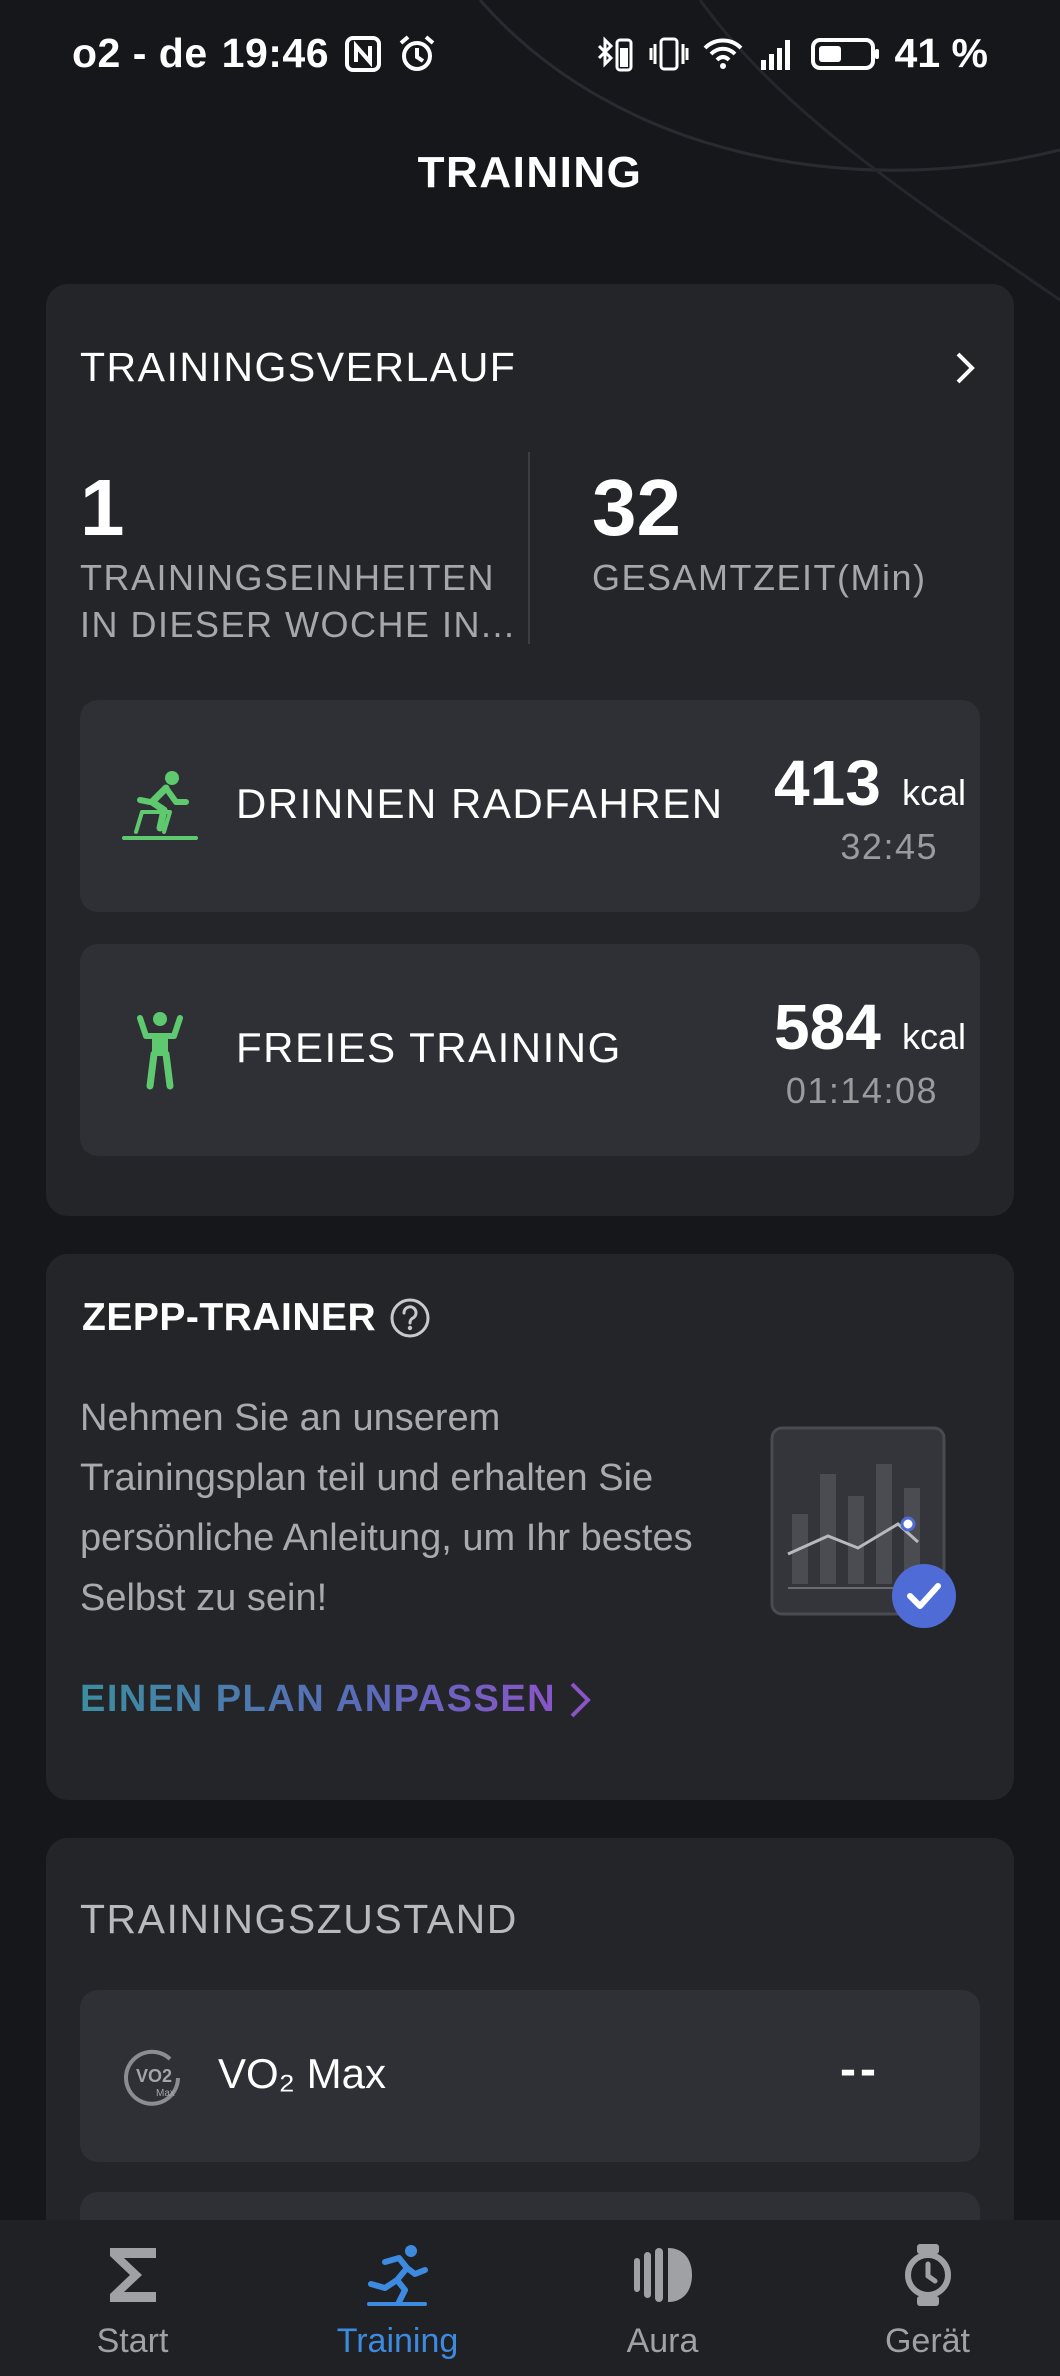  What do you see at coordinates (302, 2073) in the screenshot?
I see `vo2-label: VO₂ Max` at bounding box center [302, 2073].